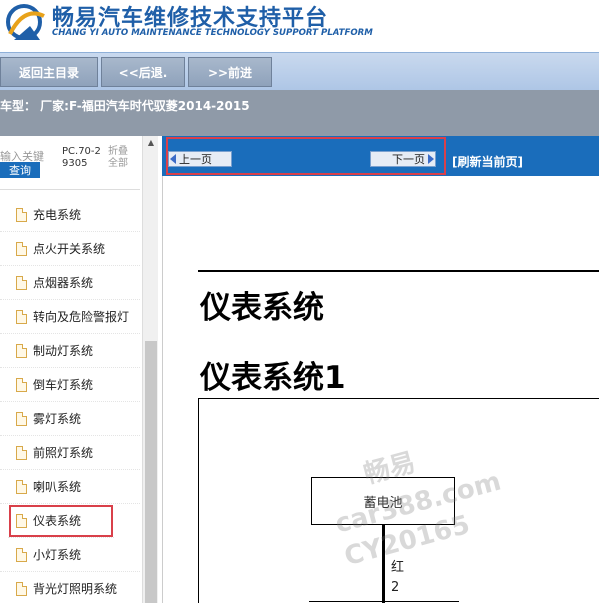 The width and height of the screenshot is (599, 603). I want to click on list-item: 充电系统, so click(70, 215).